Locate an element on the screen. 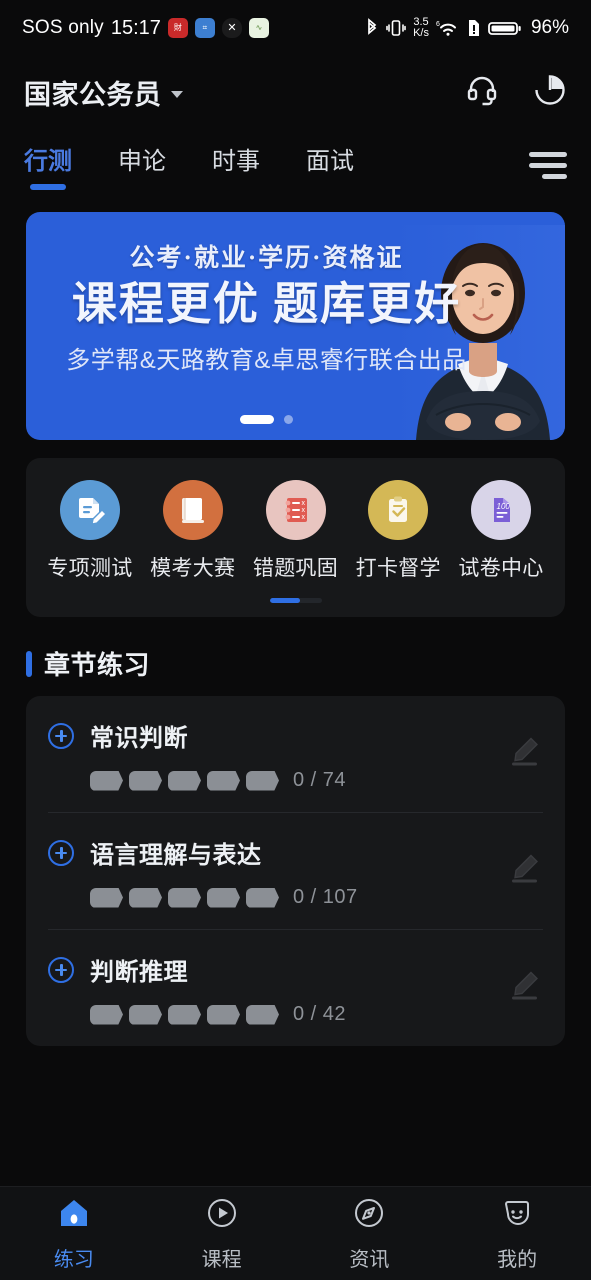  chapter-practice-section-header: 章节练习 is located at coordinates (295, 663).